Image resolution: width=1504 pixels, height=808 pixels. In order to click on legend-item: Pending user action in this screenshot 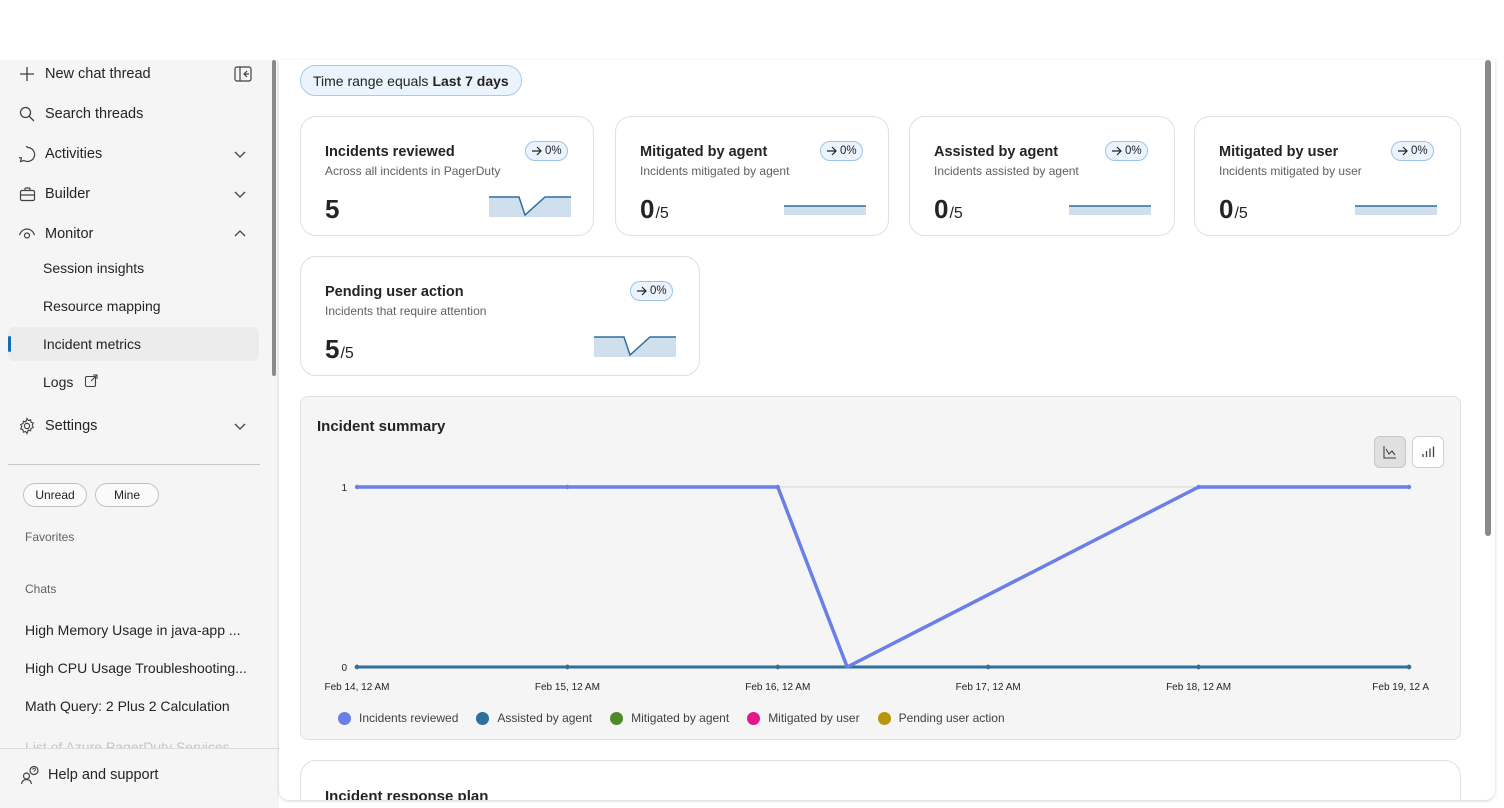, I will do `click(941, 718)`.